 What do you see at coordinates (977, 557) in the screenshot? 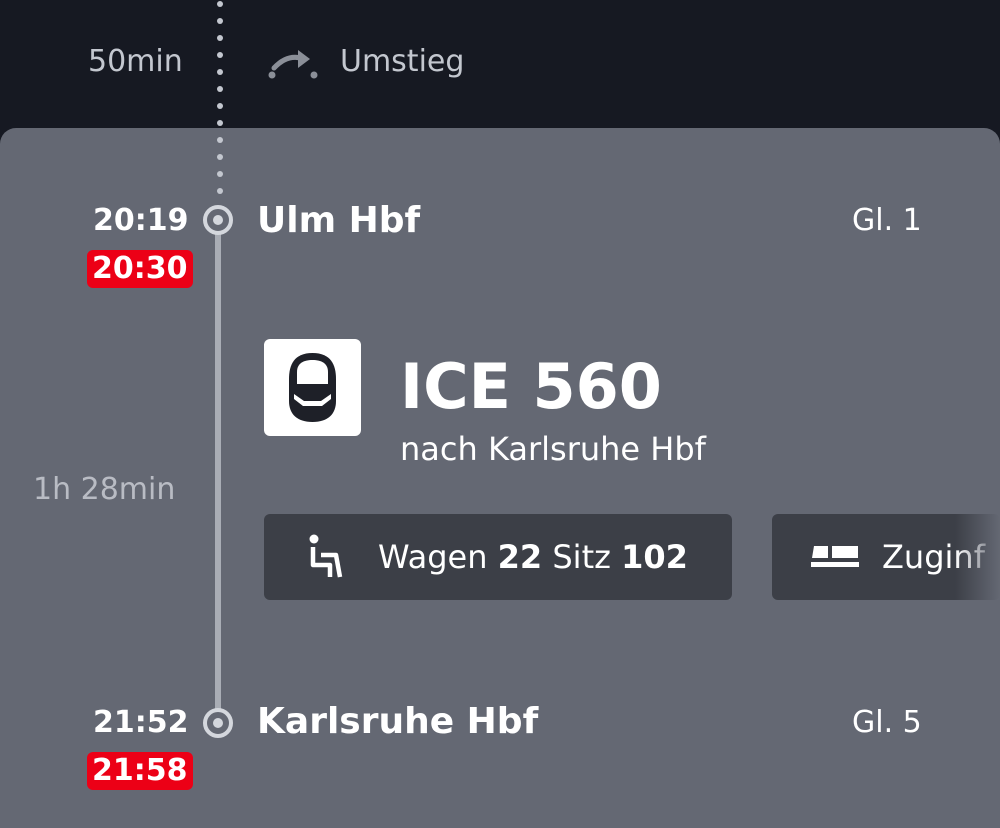
I see `scroll-fade` at bounding box center [977, 557].